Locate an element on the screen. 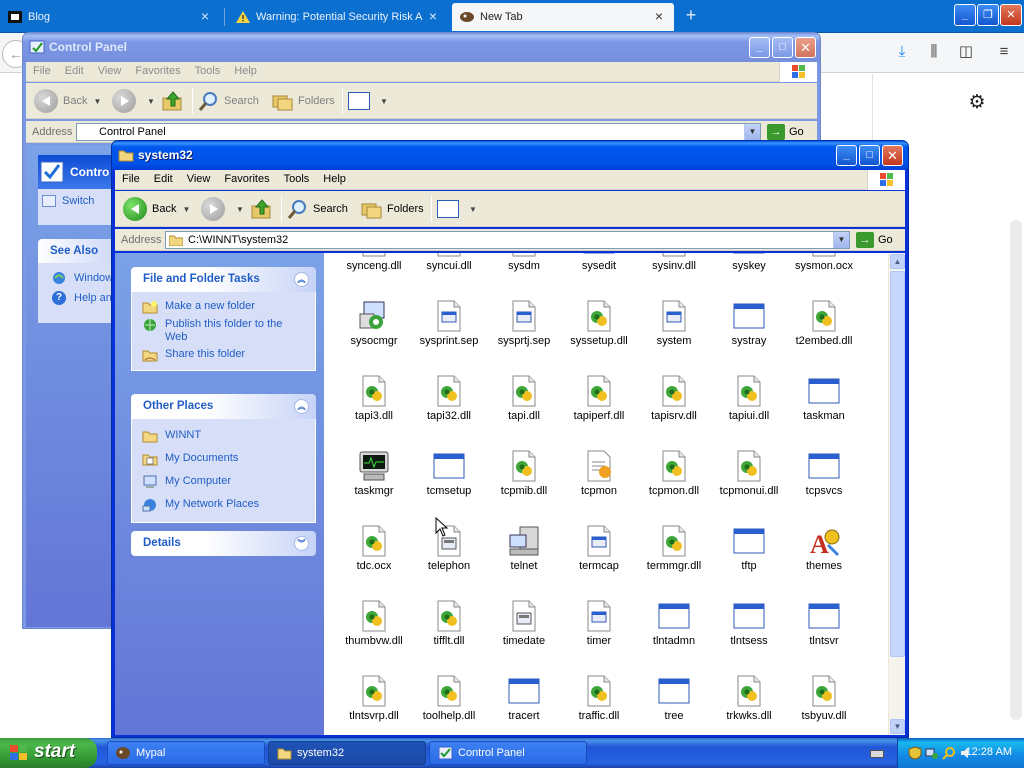 The height and width of the screenshot is (768, 1024). file-view-scrollbar: ▲ ▼ is located at coordinates (896, 494).